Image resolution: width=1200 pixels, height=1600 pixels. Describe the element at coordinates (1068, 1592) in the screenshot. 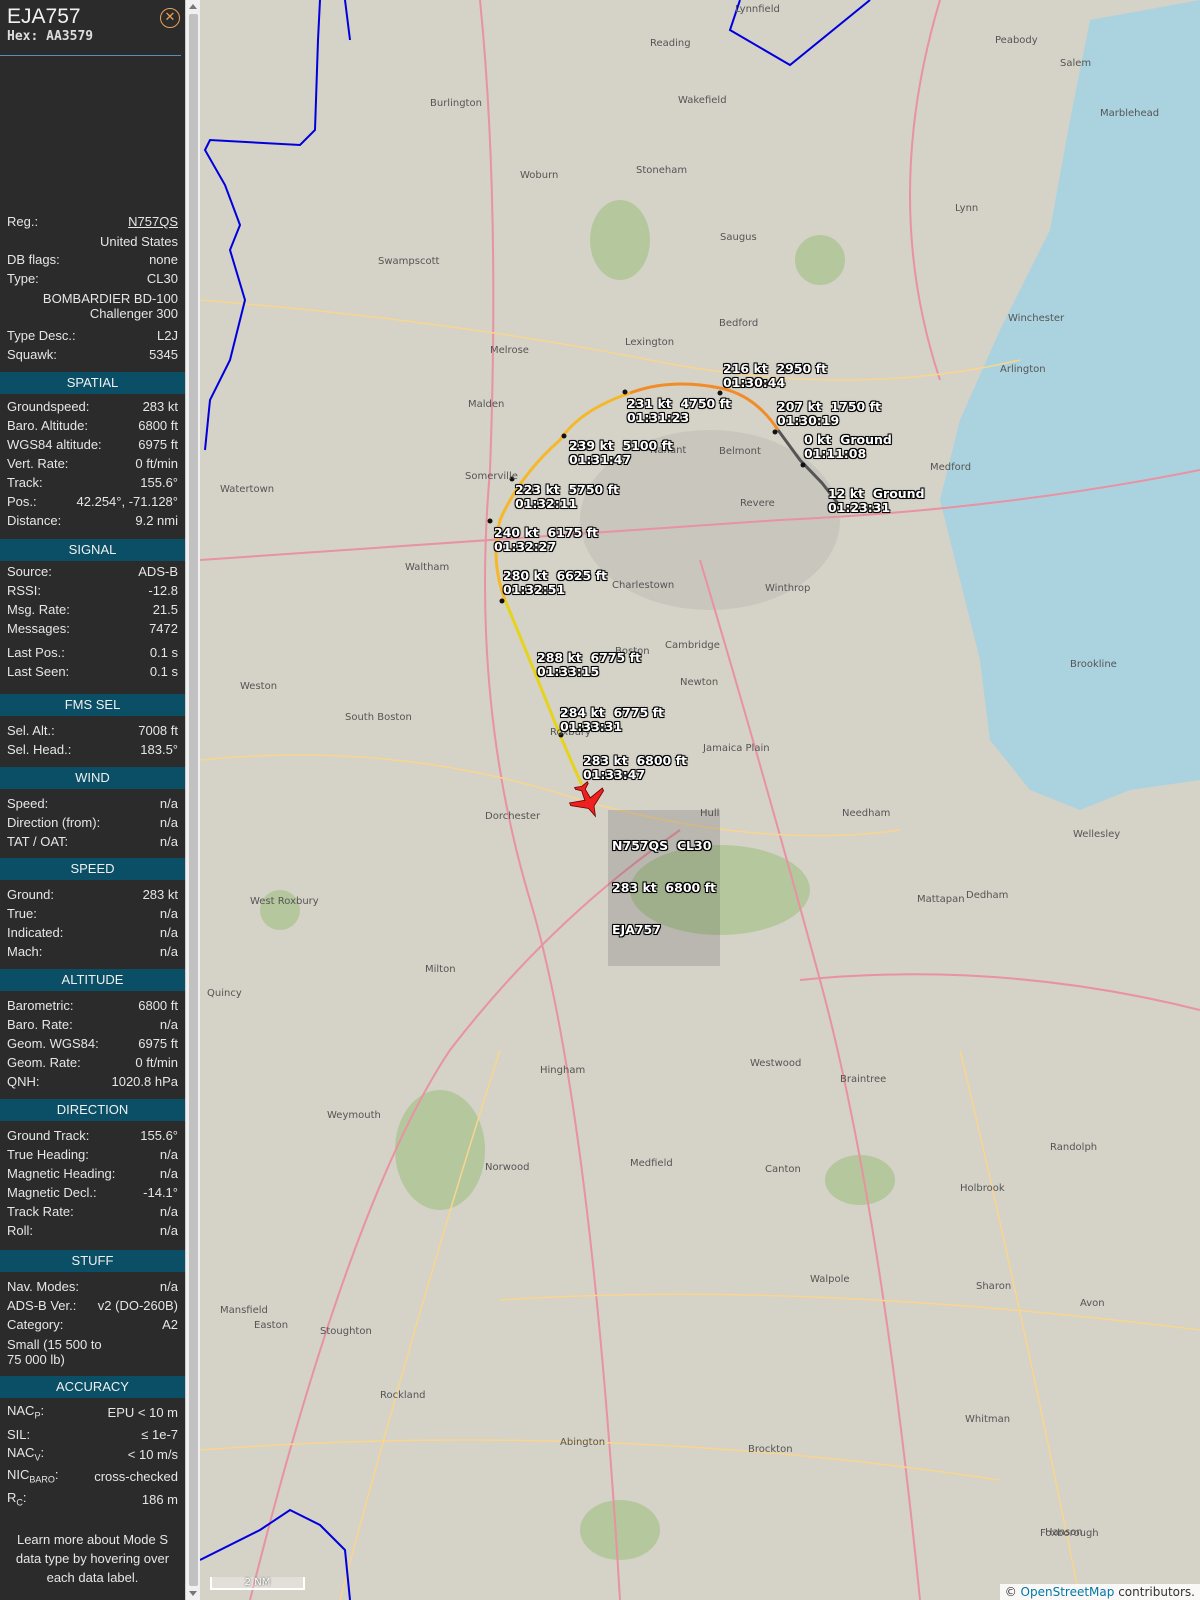

I see `openstreetmap-link: OpenStreetMap` at that location.